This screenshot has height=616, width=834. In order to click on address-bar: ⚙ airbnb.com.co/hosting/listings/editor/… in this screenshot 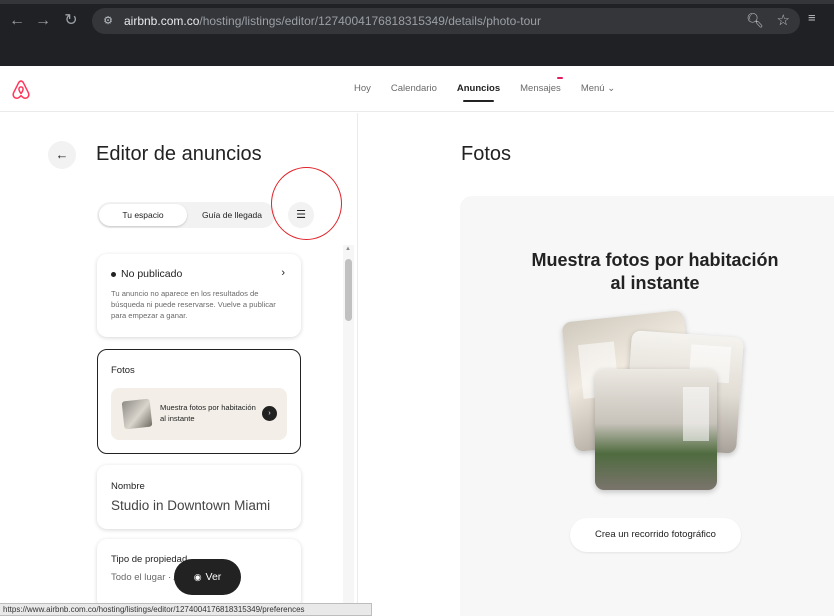, I will do `click(446, 21)`.